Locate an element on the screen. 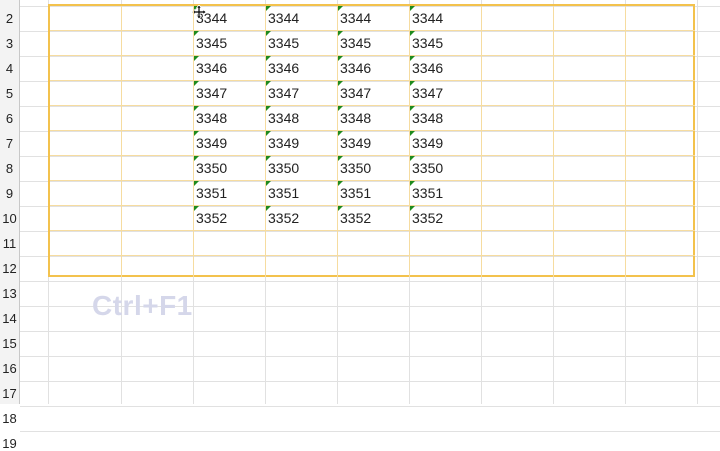 This screenshot has height=451, width=720. row-number: 9 is located at coordinates (9, 193).